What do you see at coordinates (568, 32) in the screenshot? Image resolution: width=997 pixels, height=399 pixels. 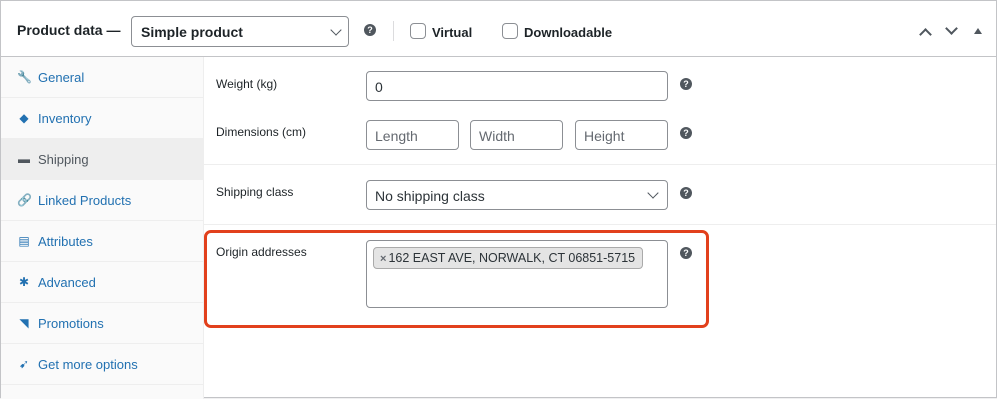 I see `downloadable-label: Downloadable` at bounding box center [568, 32].